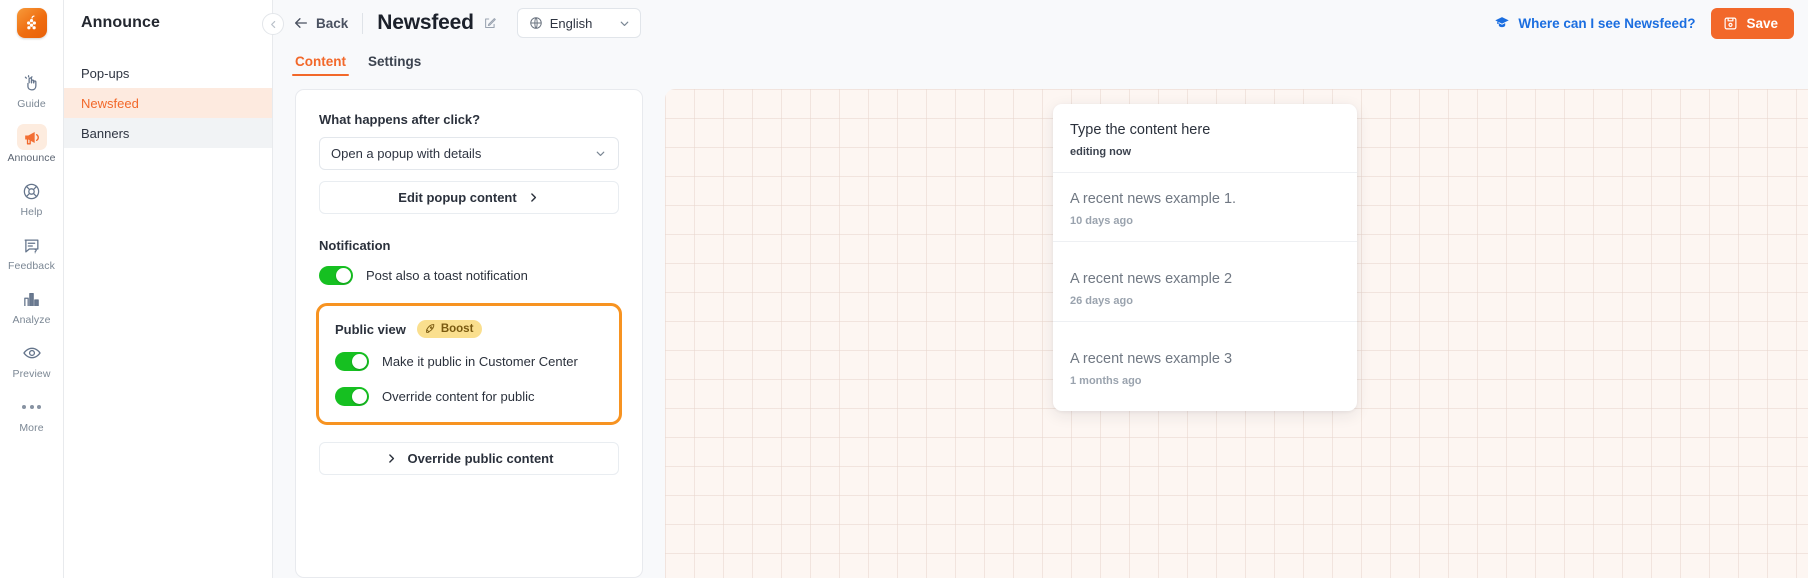  I want to click on newsfeed-item: A recent news example 1. 10 days ago, so click(1205, 207).